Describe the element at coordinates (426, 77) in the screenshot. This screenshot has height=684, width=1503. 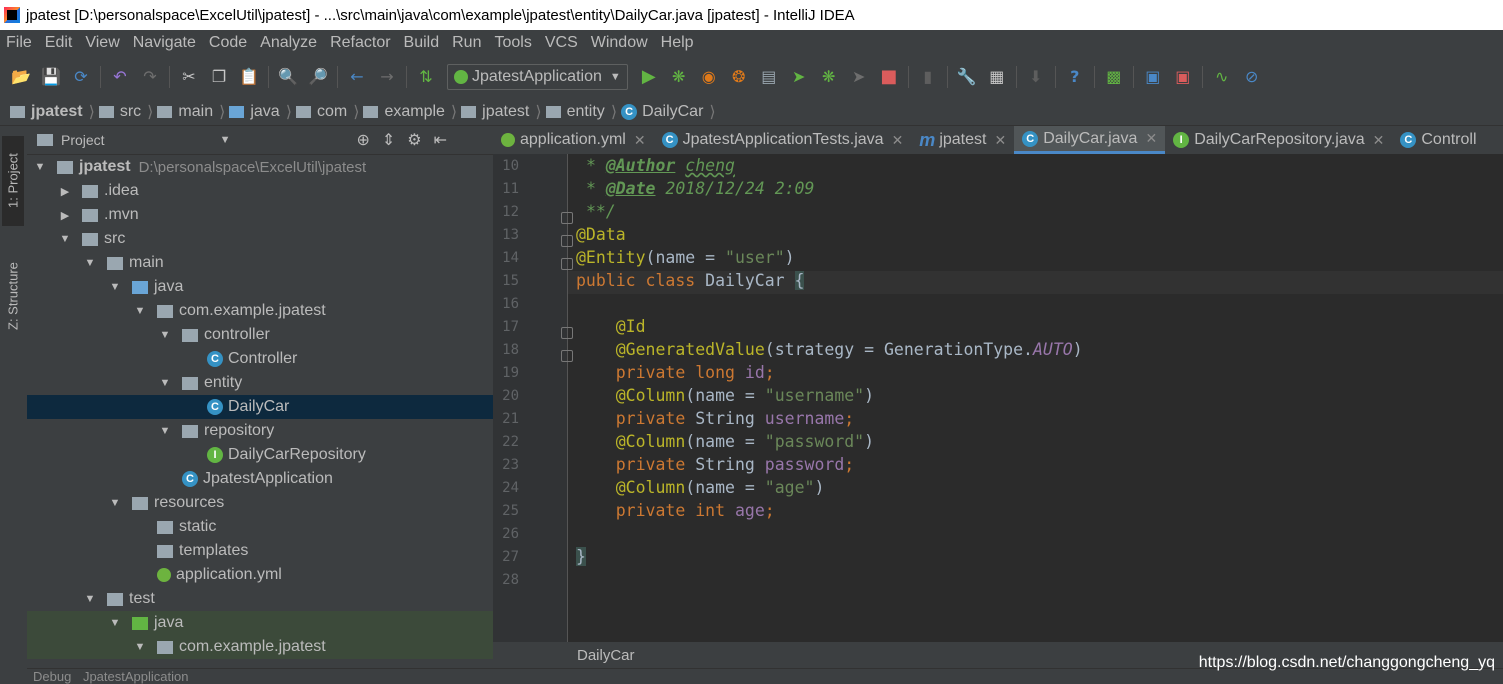
I see `build-icon: ⇅` at that location.